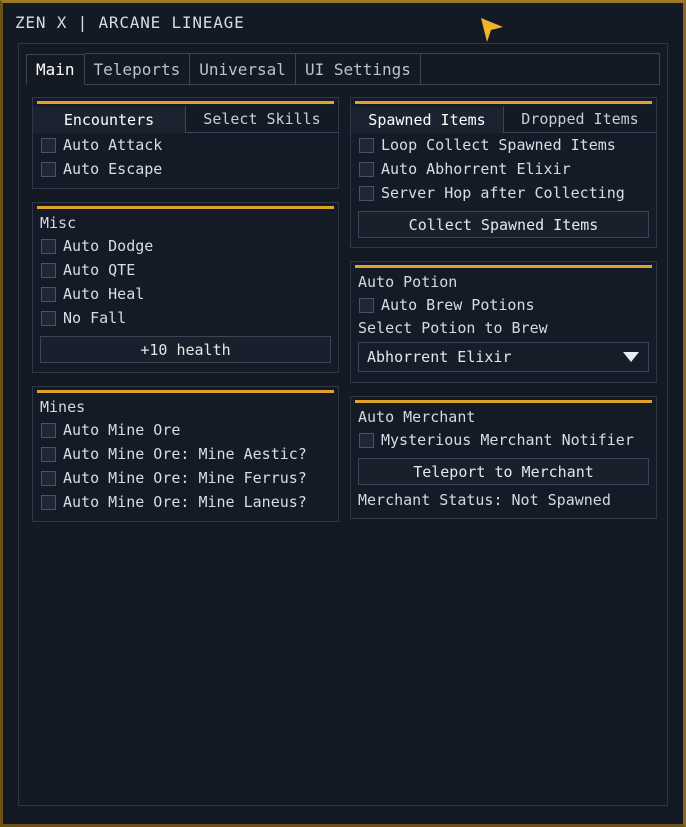 Image resolution: width=686 pixels, height=827 pixels. Describe the element at coordinates (48, 145) in the screenshot. I see `checkbox-auto-attack` at that location.